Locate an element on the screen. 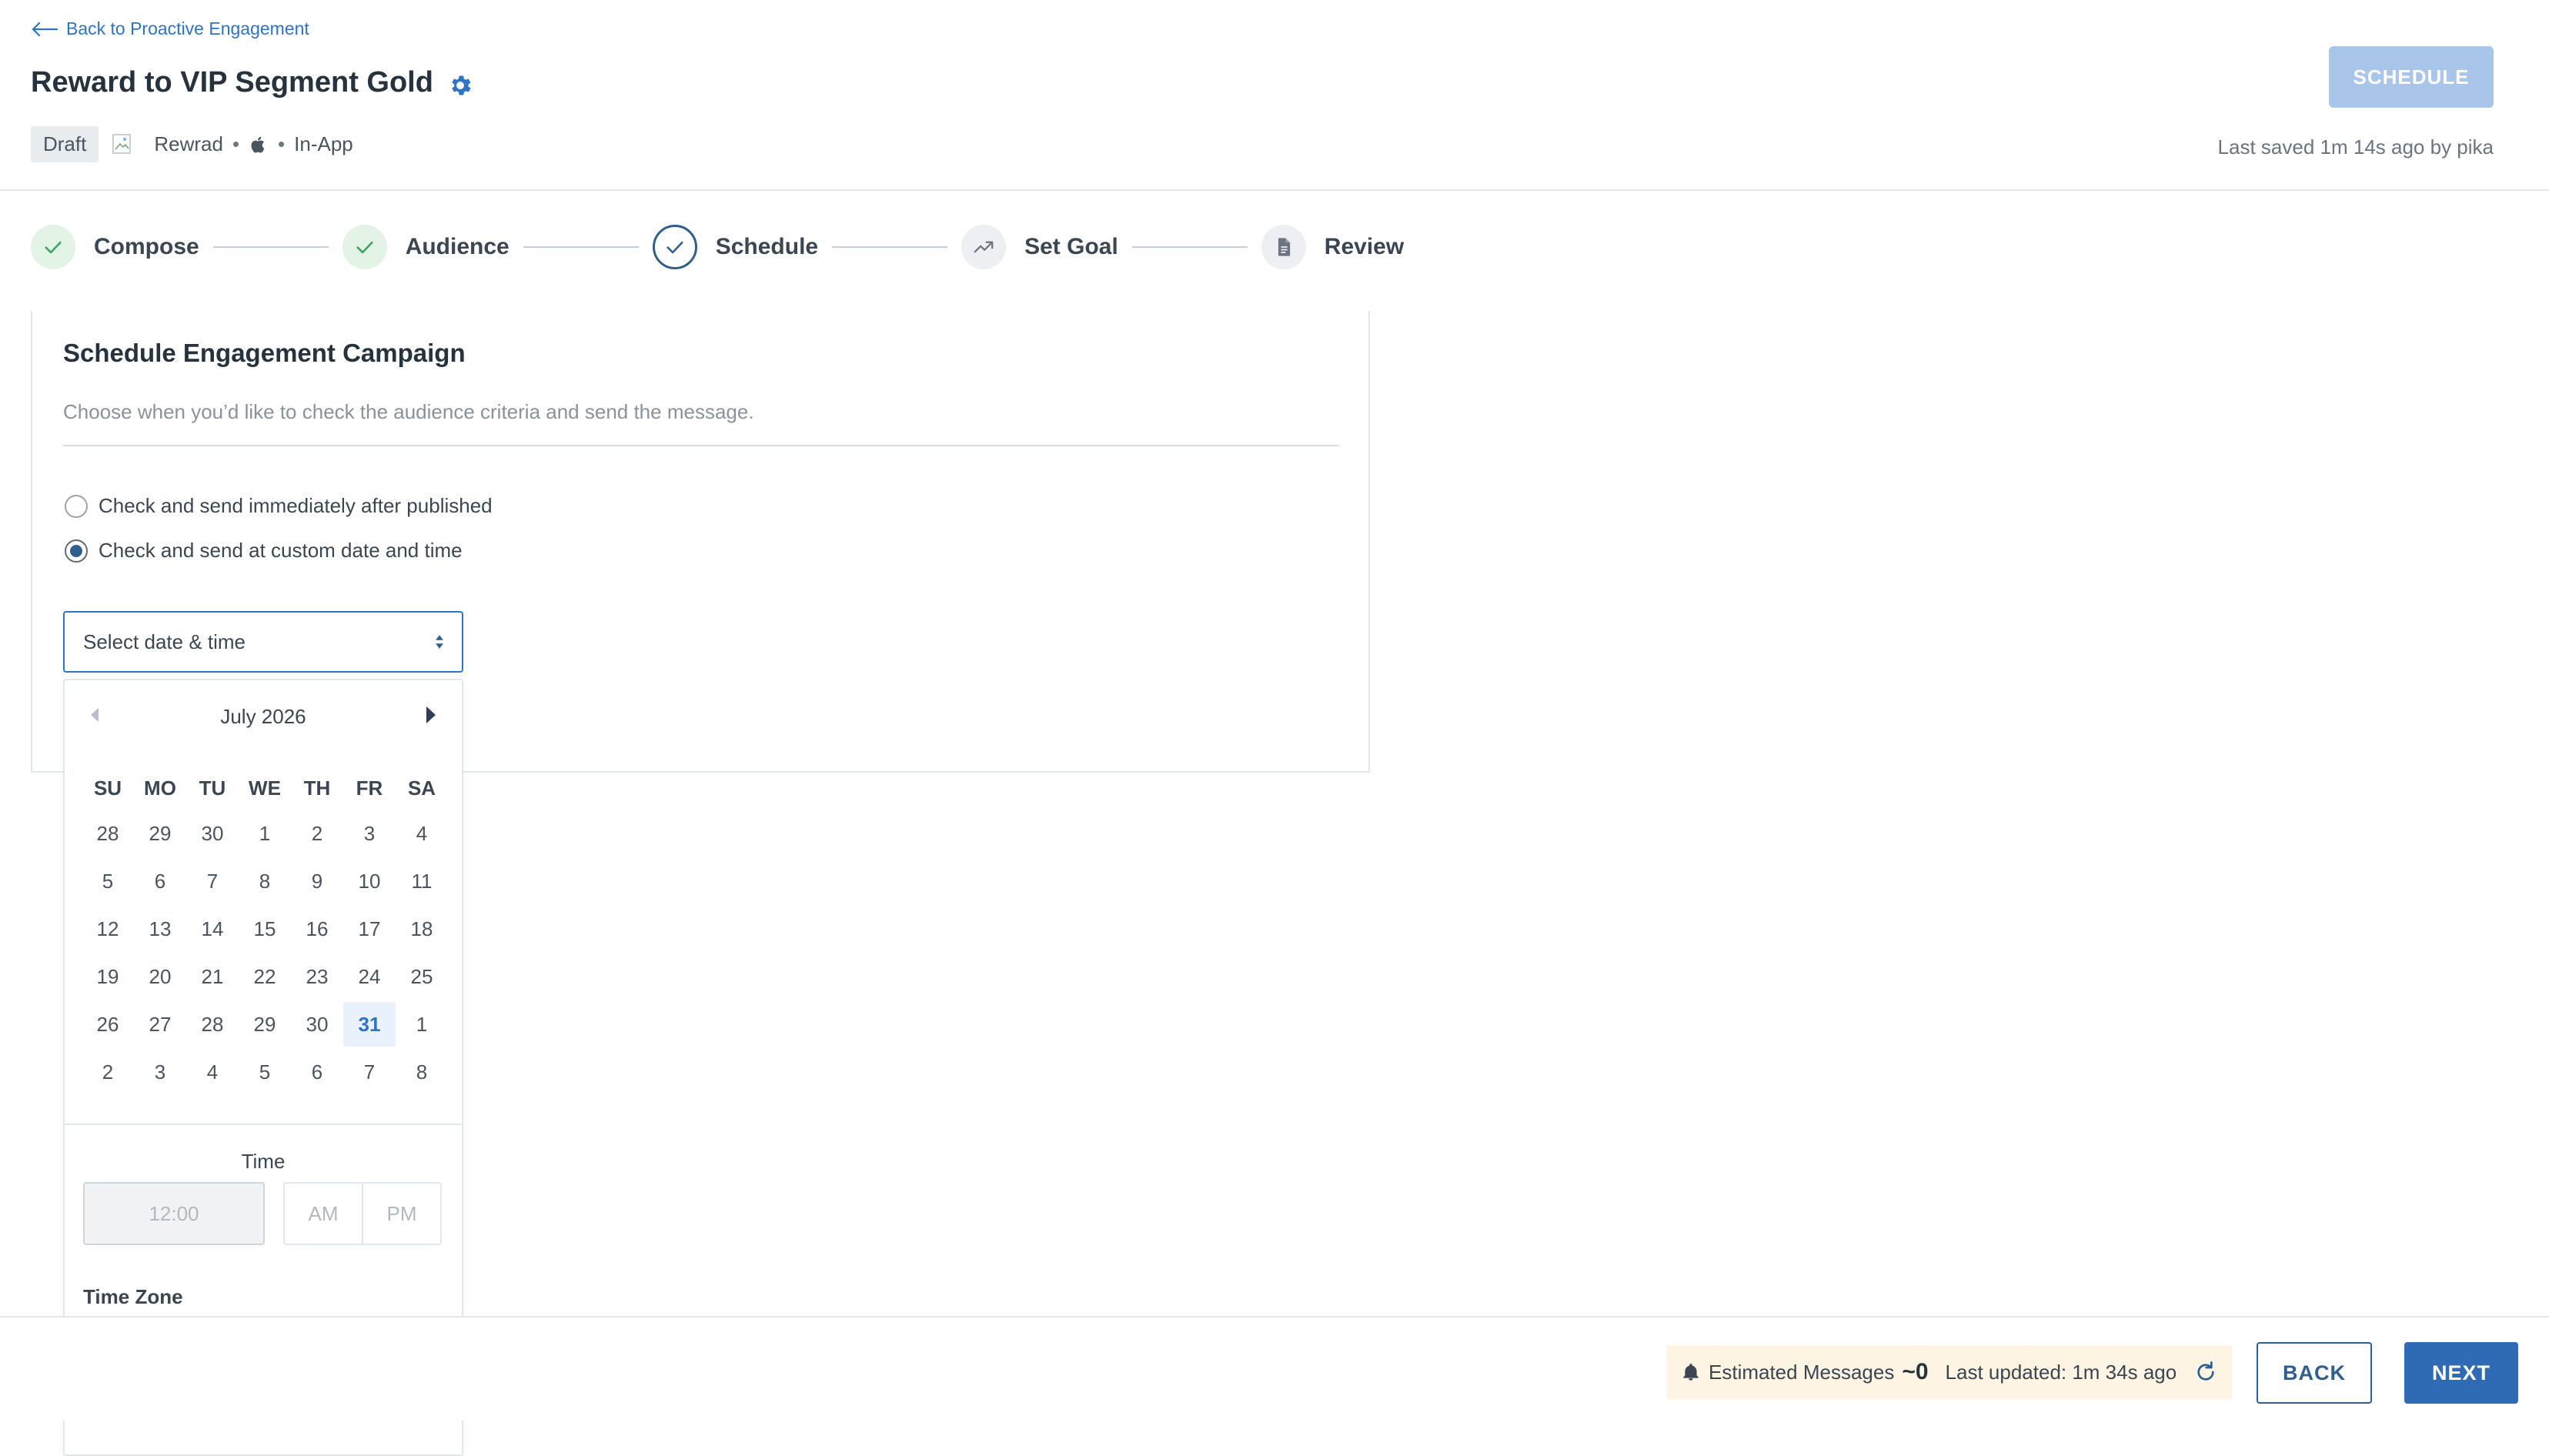 Image resolution: width=2549 pixels, height=1456 pixels. calendar-day: 13 is located at coordinates (160, 929).